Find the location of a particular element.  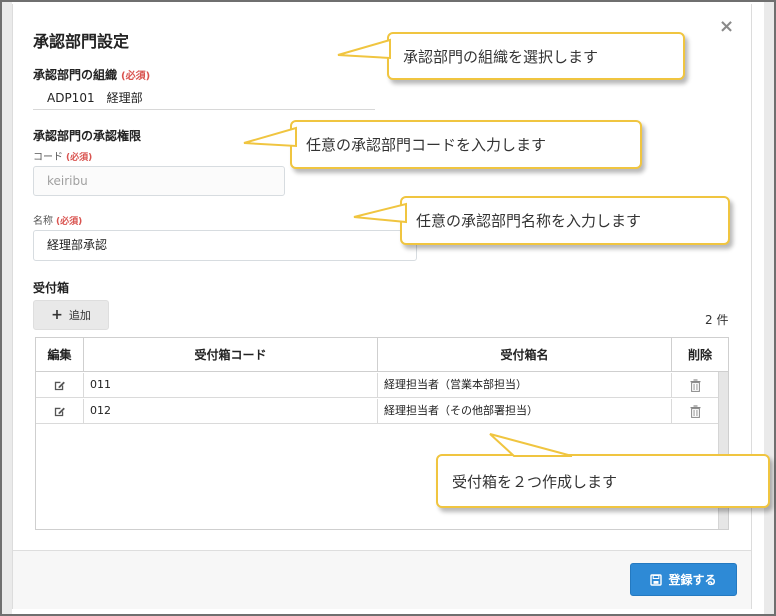

inbox-name-cell: 経理担当者（その他部署担当） is located at coordinates (525, 411).